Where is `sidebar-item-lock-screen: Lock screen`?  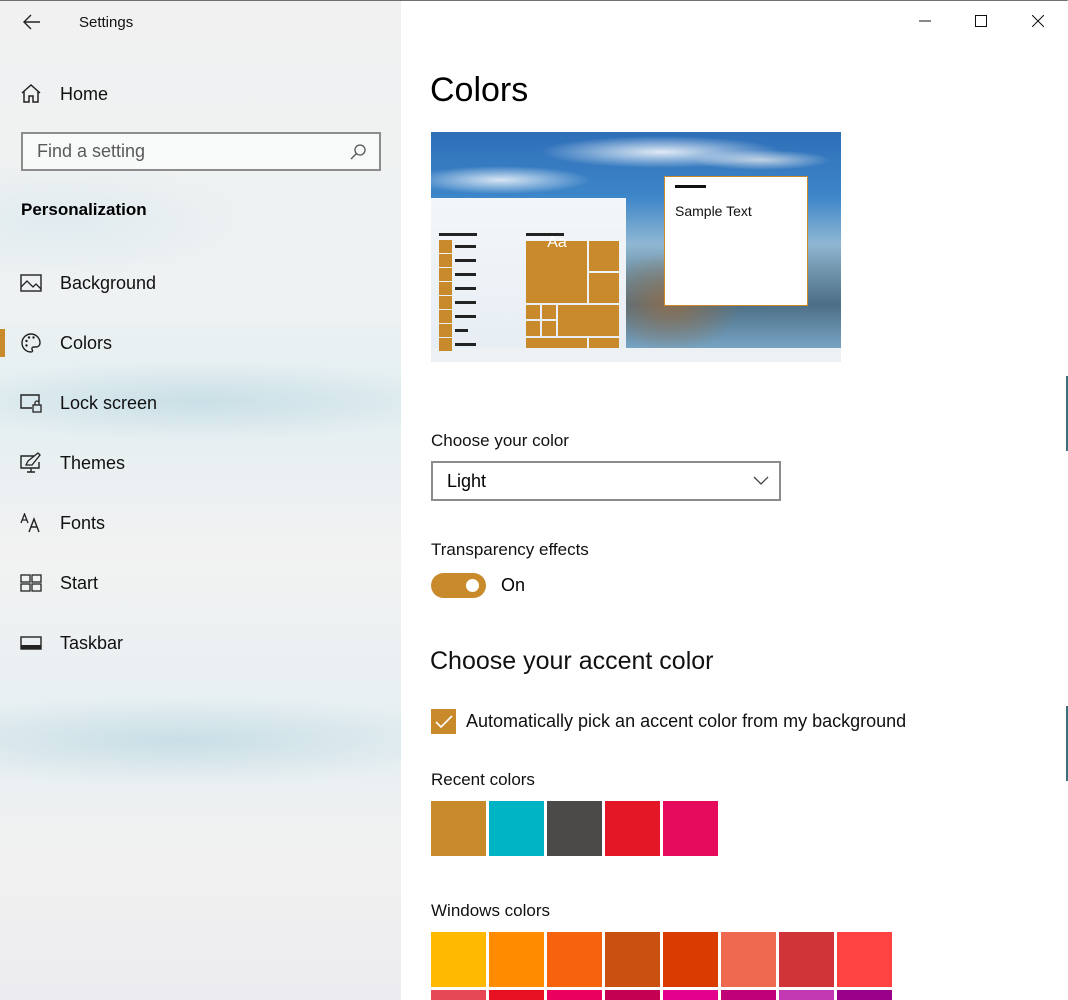 sidebar-item-lock-screen: Lock screen is located at coordinates (200, 403).